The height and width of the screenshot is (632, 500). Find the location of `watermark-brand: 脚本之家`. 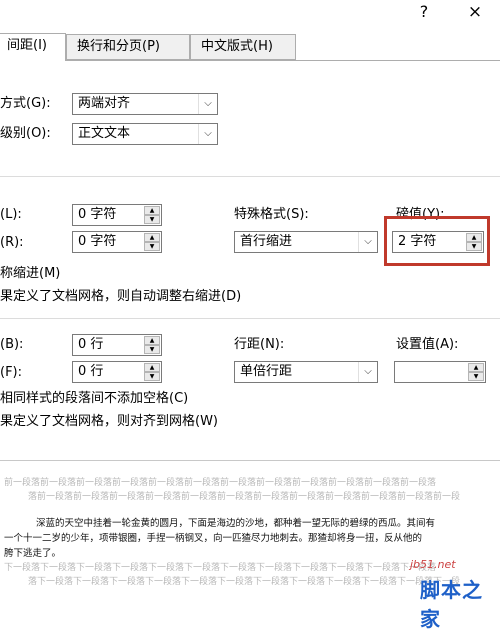

watermark-brand: 脚本之家 is located at coordinates (451, 604).